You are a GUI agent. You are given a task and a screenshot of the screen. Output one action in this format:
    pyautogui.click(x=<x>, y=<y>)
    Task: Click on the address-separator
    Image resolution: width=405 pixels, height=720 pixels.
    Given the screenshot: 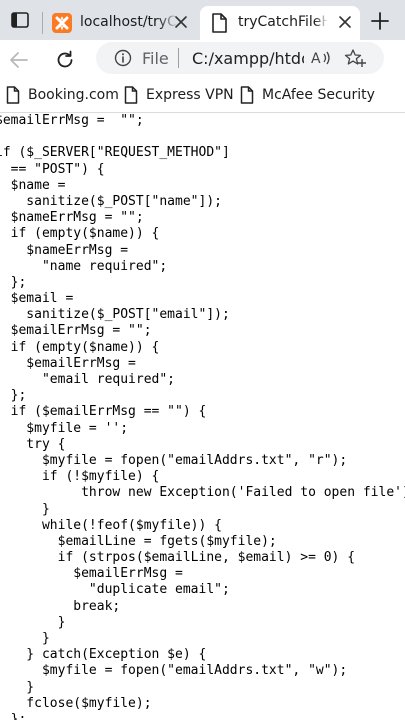 What is the action you would take?
    pyautogui.click(x=178, y=58)
    